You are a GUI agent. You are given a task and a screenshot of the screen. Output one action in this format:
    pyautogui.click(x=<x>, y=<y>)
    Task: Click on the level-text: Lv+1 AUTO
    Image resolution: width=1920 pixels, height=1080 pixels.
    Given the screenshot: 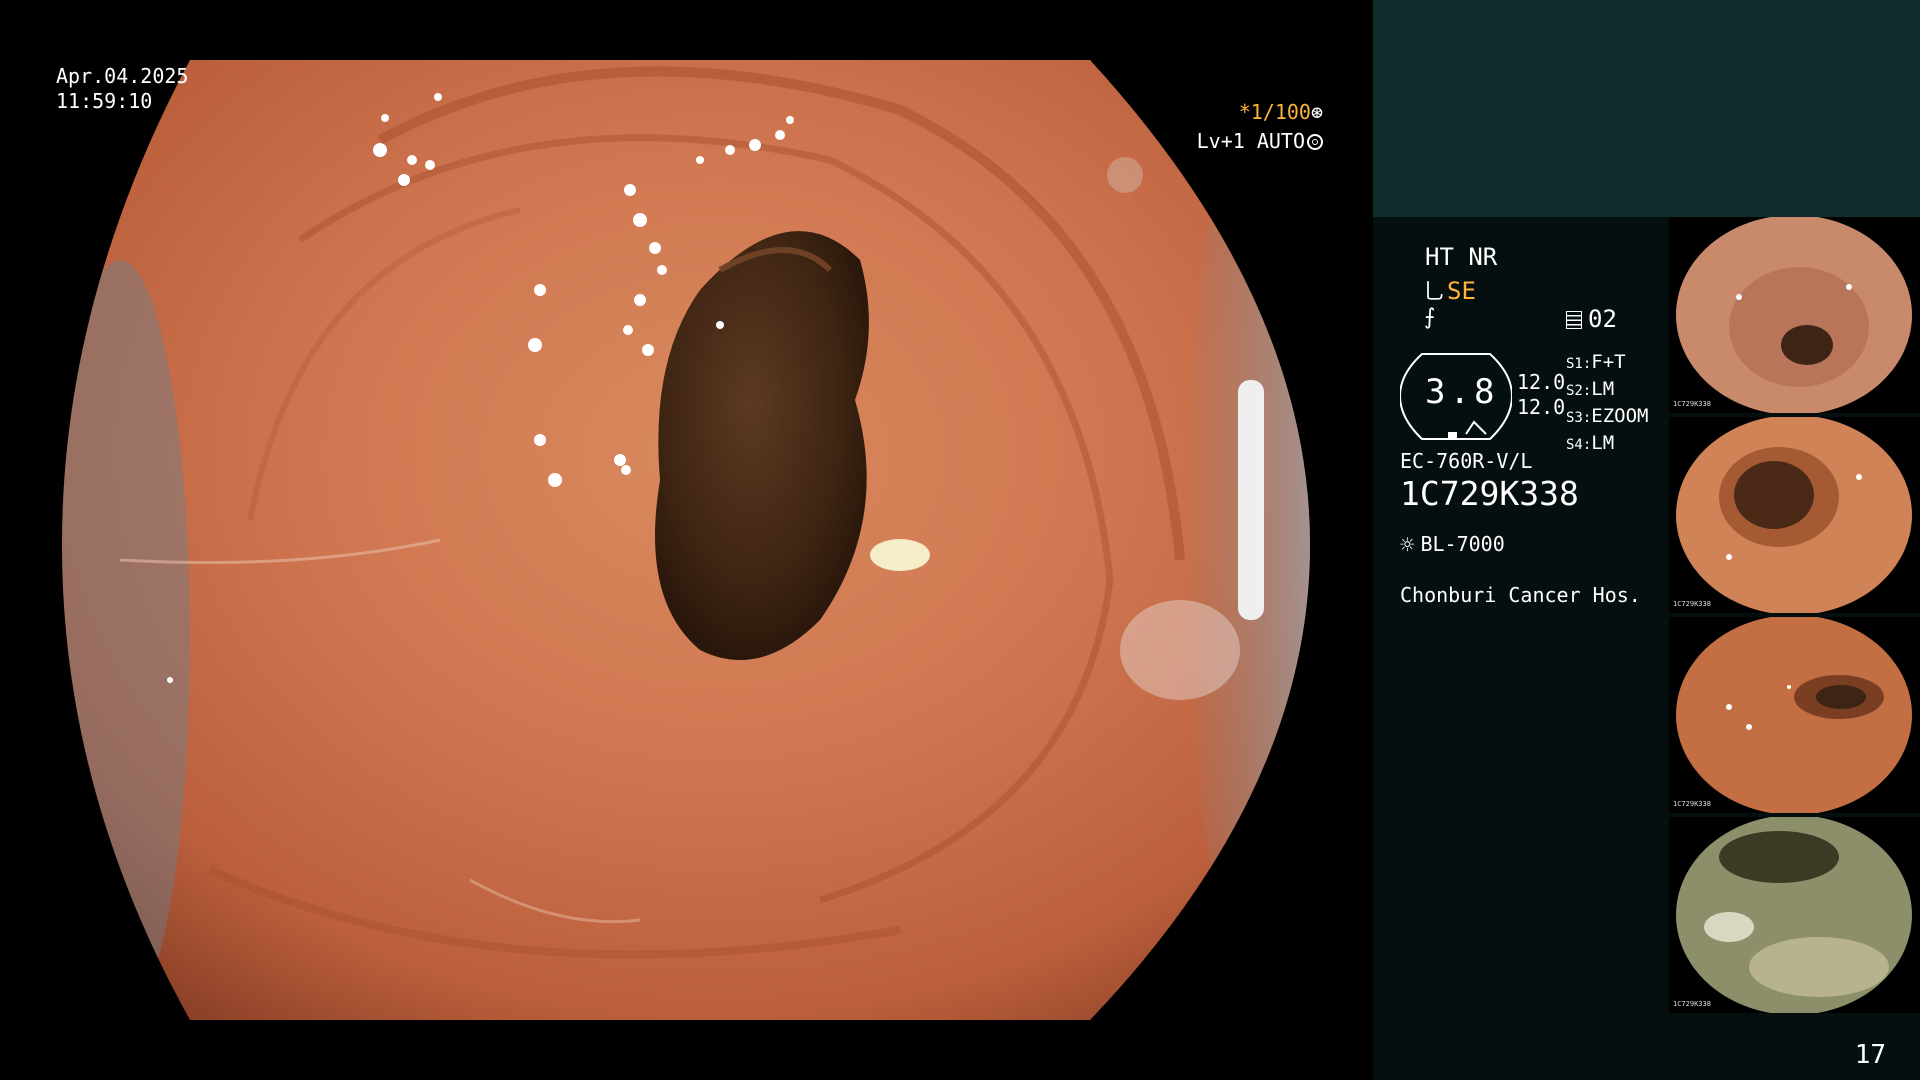 What is the action you would take?
    pyautogui.click(x=1250, y=141)
    